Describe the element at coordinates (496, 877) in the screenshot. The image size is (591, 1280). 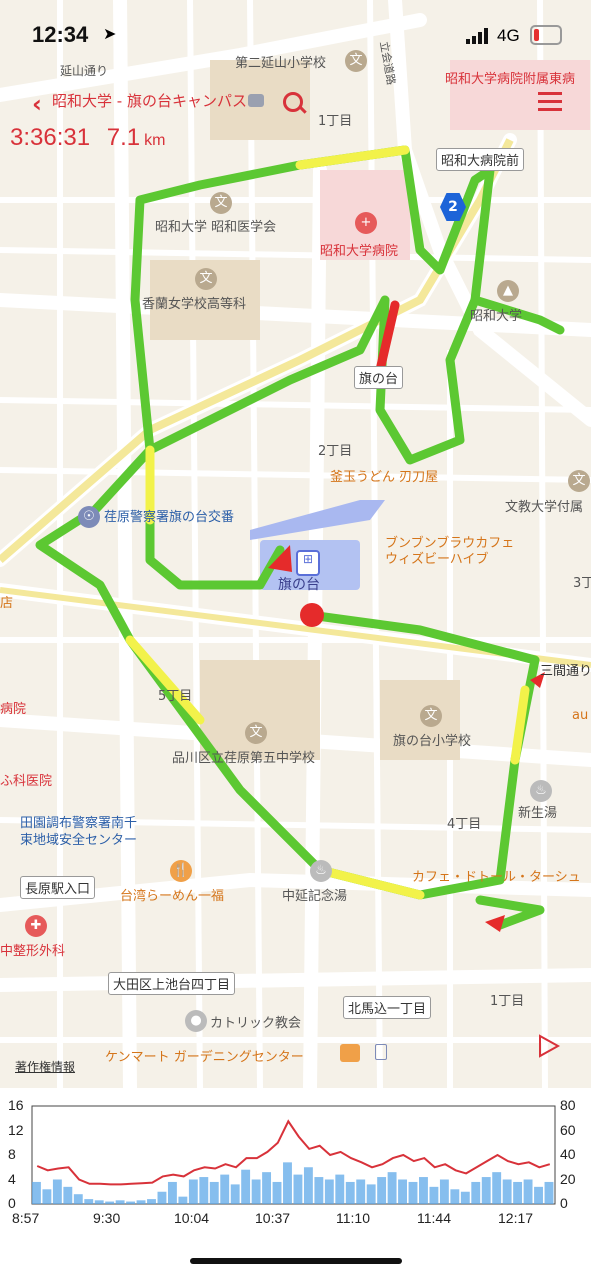
I see `map-label-cafe-doutor: カフェ・ドトール・ターシュ` at that location.